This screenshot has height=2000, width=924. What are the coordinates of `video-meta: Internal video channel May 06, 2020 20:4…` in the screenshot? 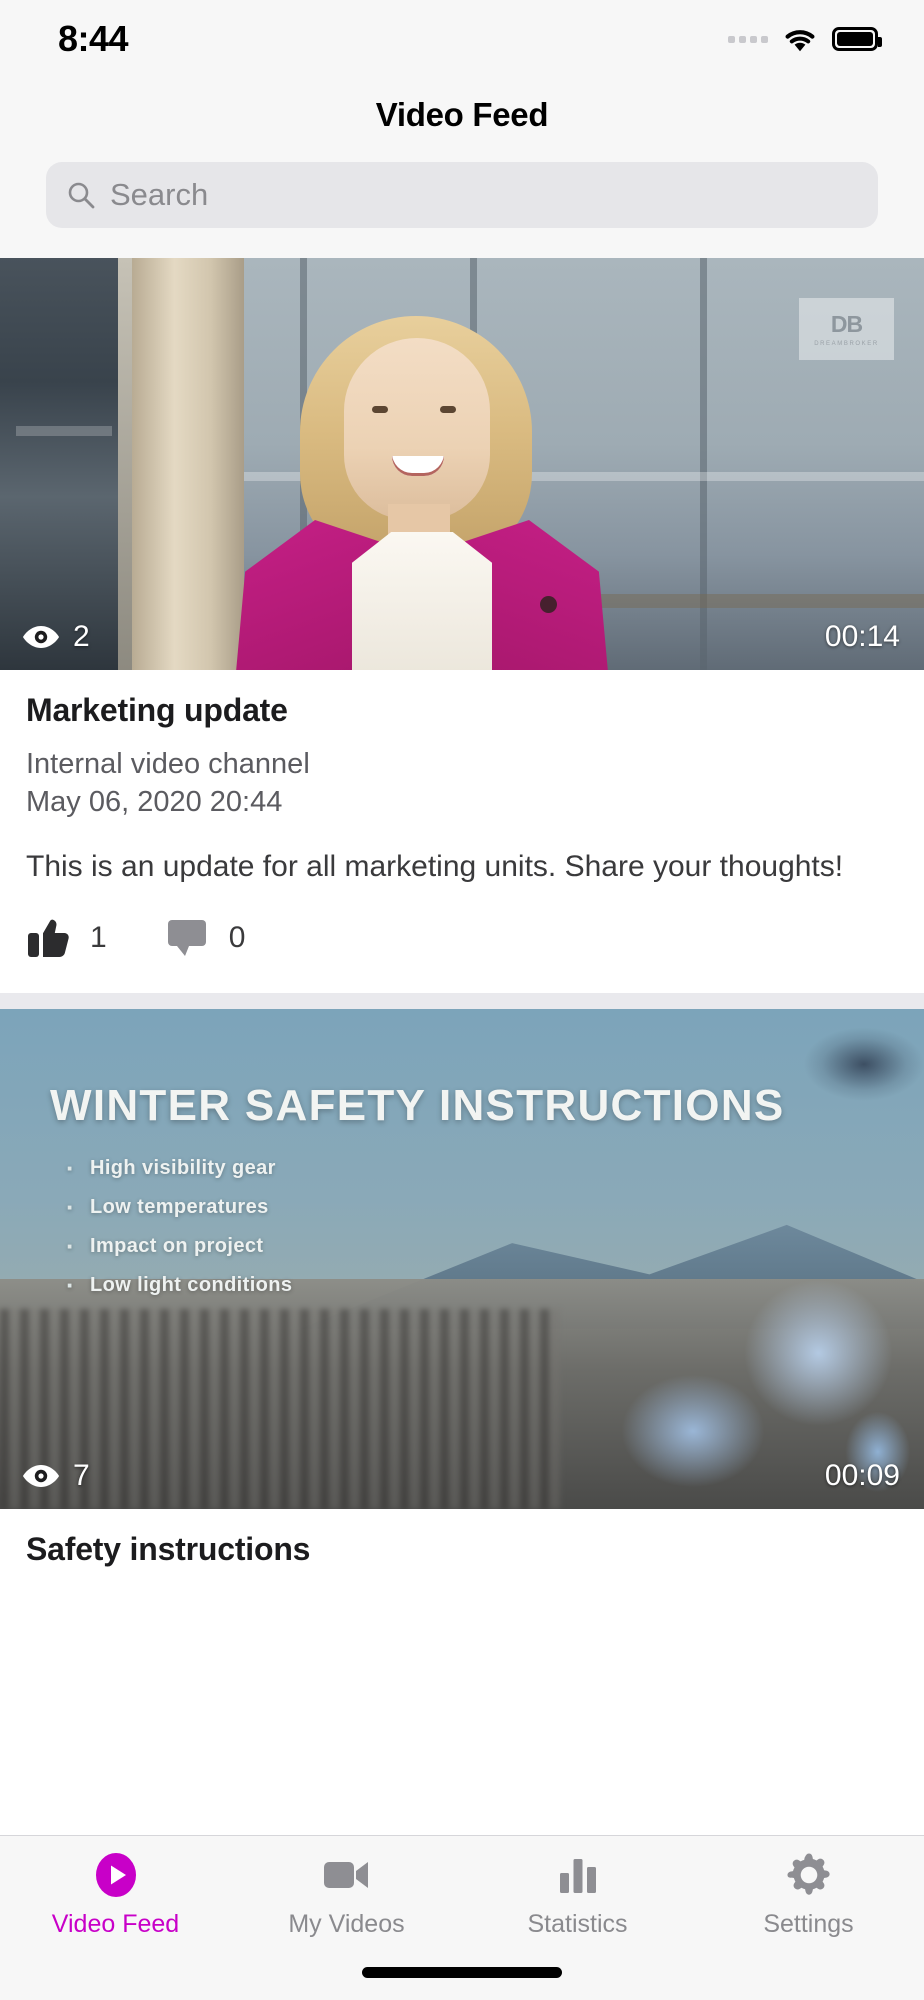 It's located at (462, 783).